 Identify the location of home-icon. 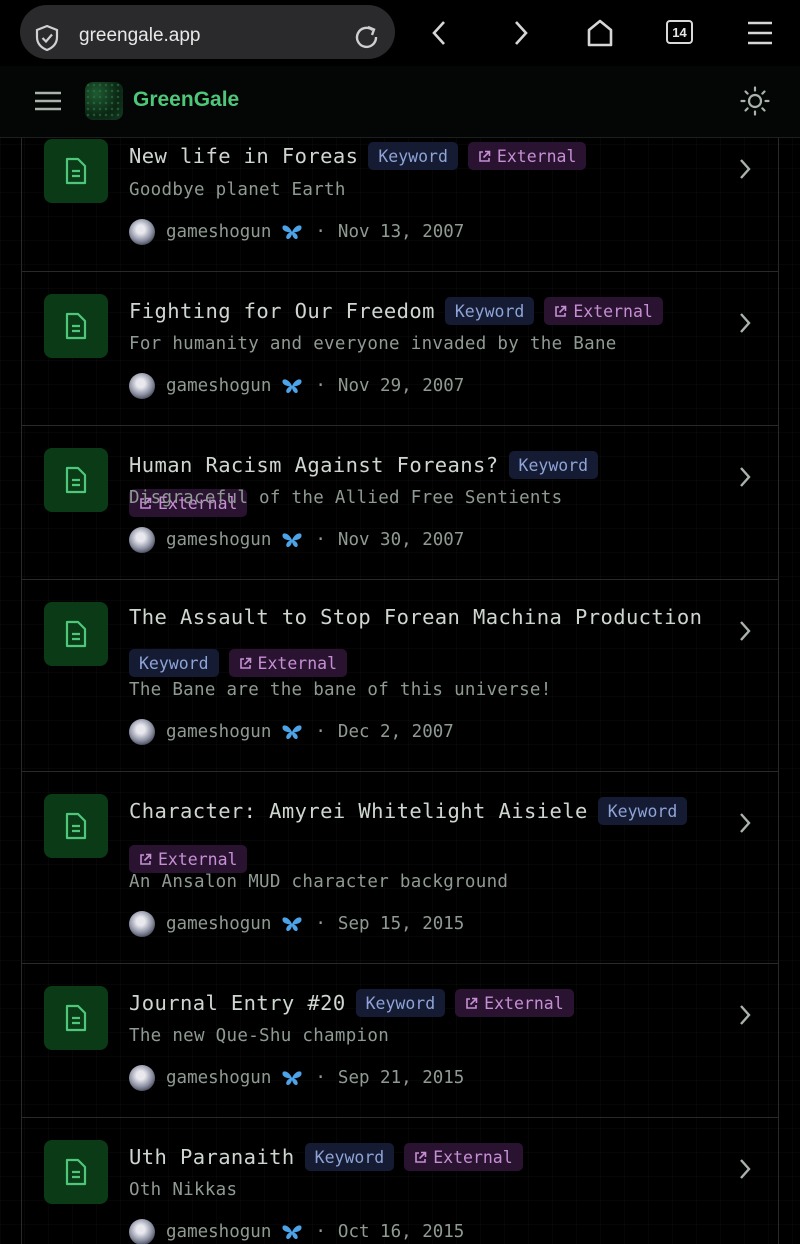
(600, 33).